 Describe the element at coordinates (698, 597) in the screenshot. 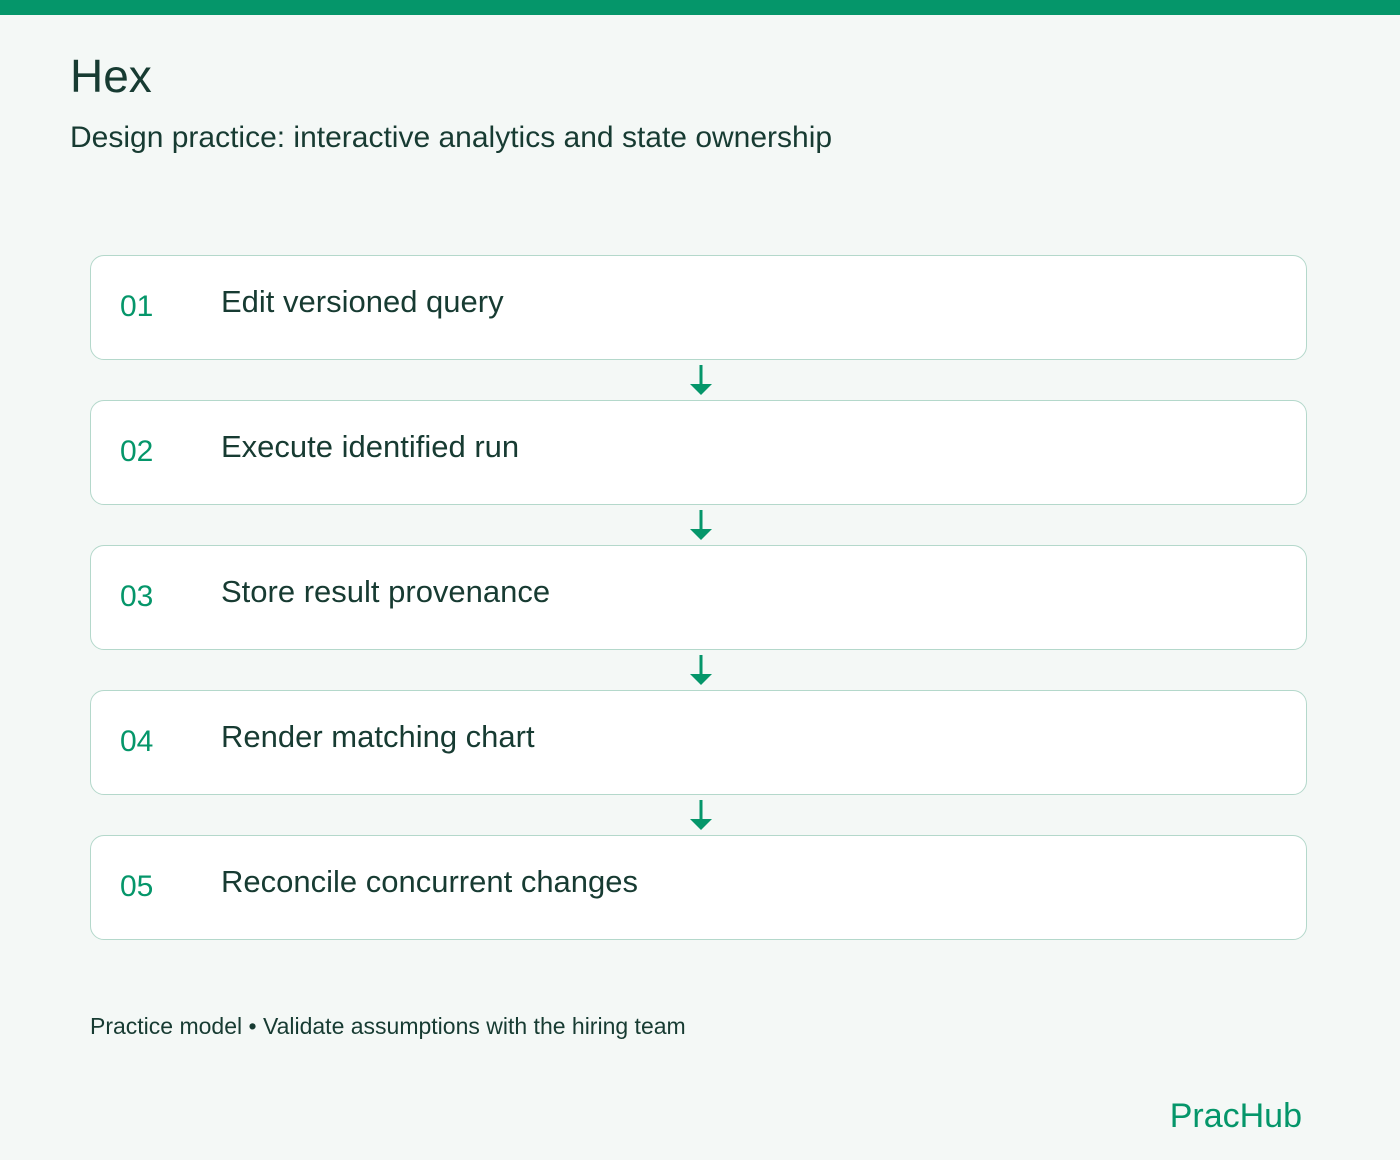

I see `step-card-3: 03 Store result provenance` at that location.